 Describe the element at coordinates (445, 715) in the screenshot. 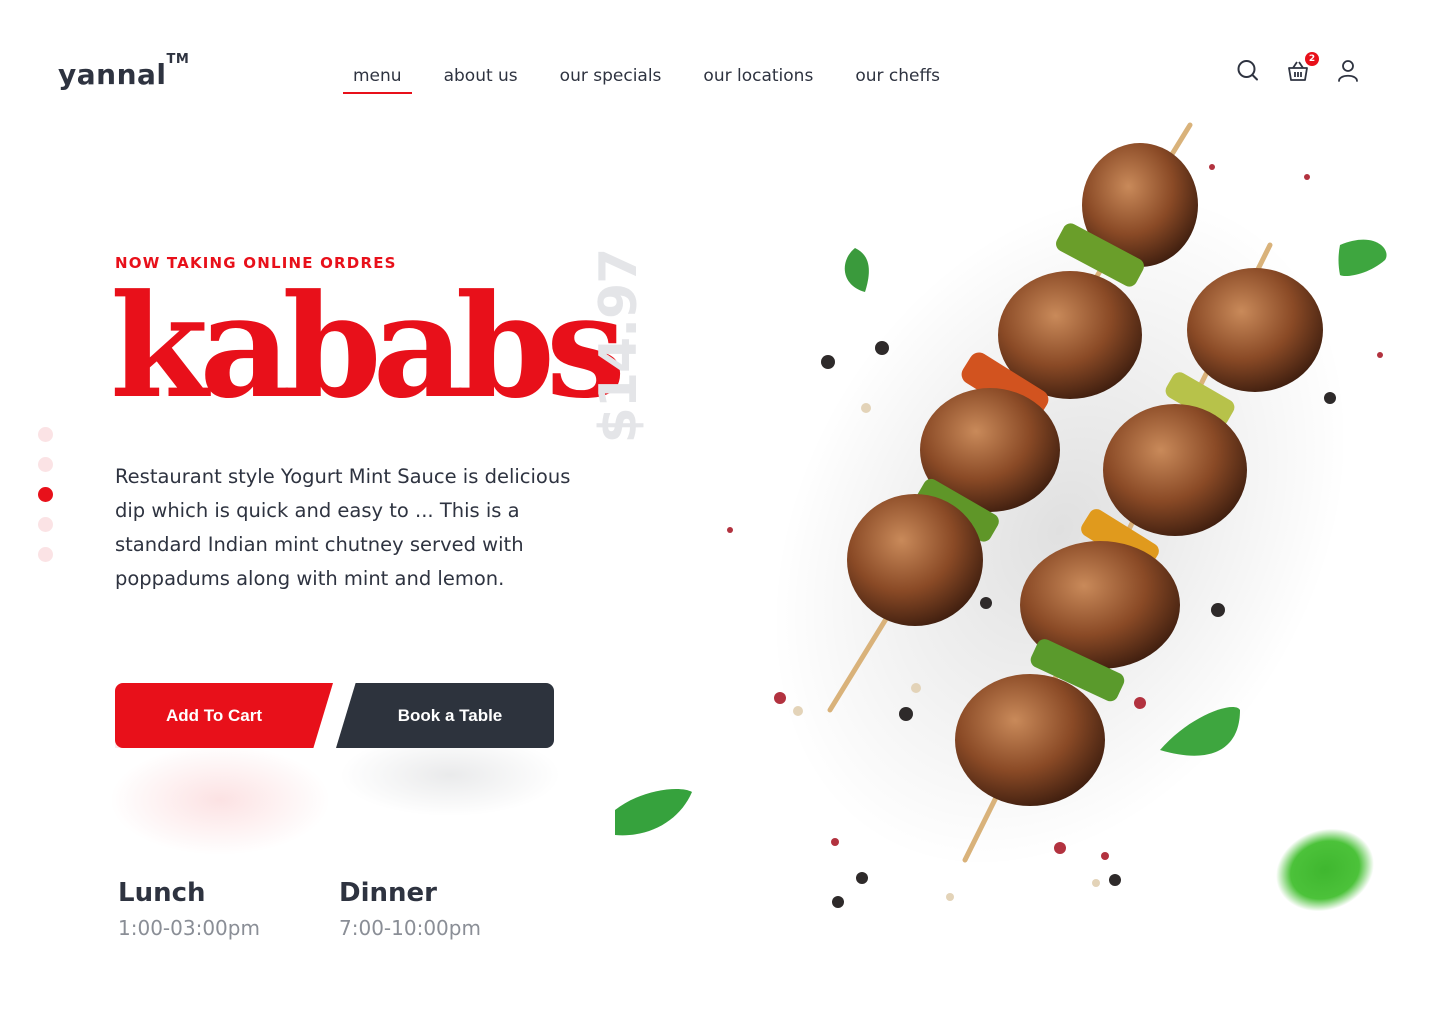

I see `book-table-button: Book a Table` at that location.